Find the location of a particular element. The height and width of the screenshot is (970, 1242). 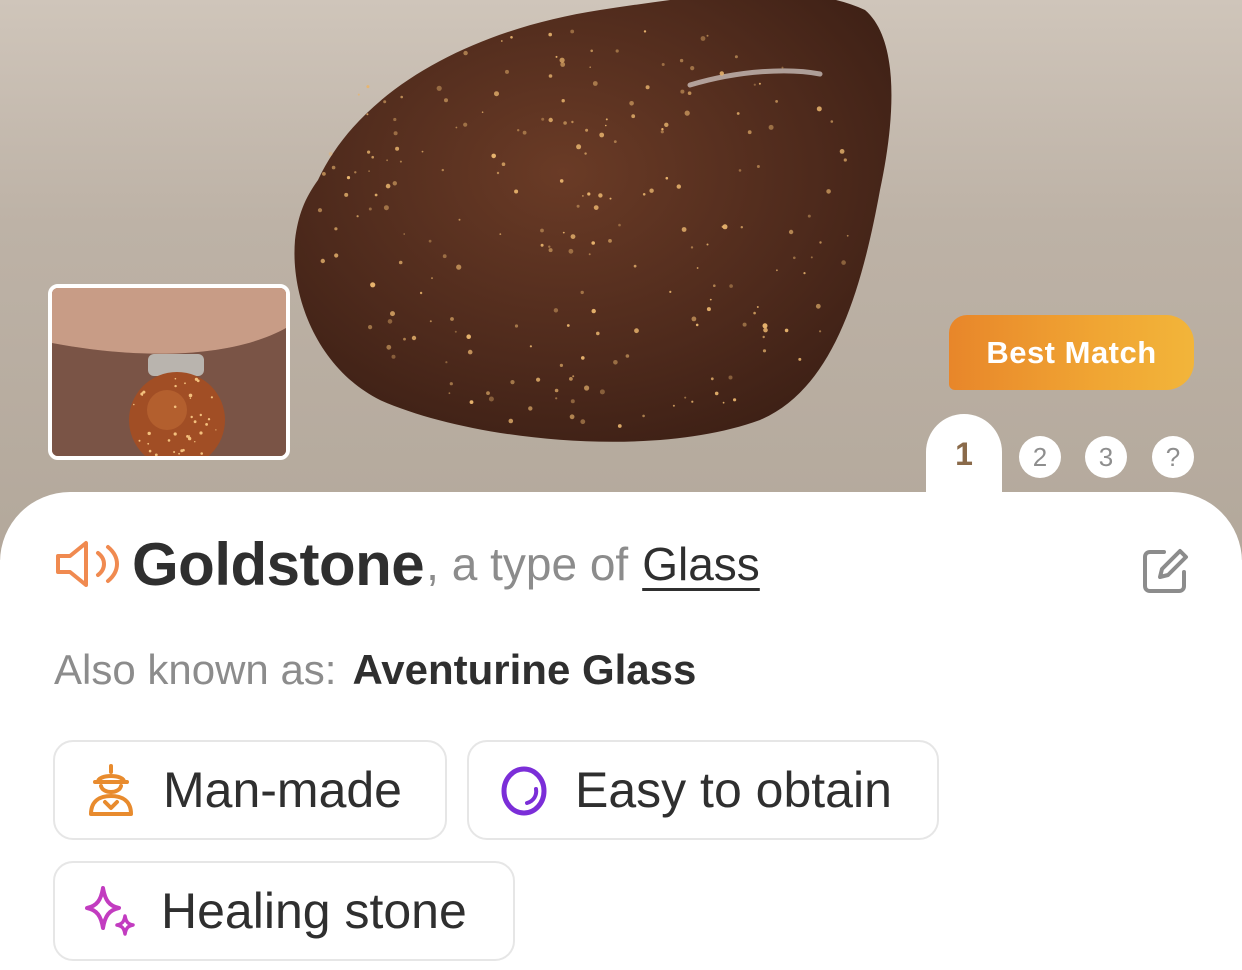

page-tab-3: 3 is located at coordinates (1106, 457).